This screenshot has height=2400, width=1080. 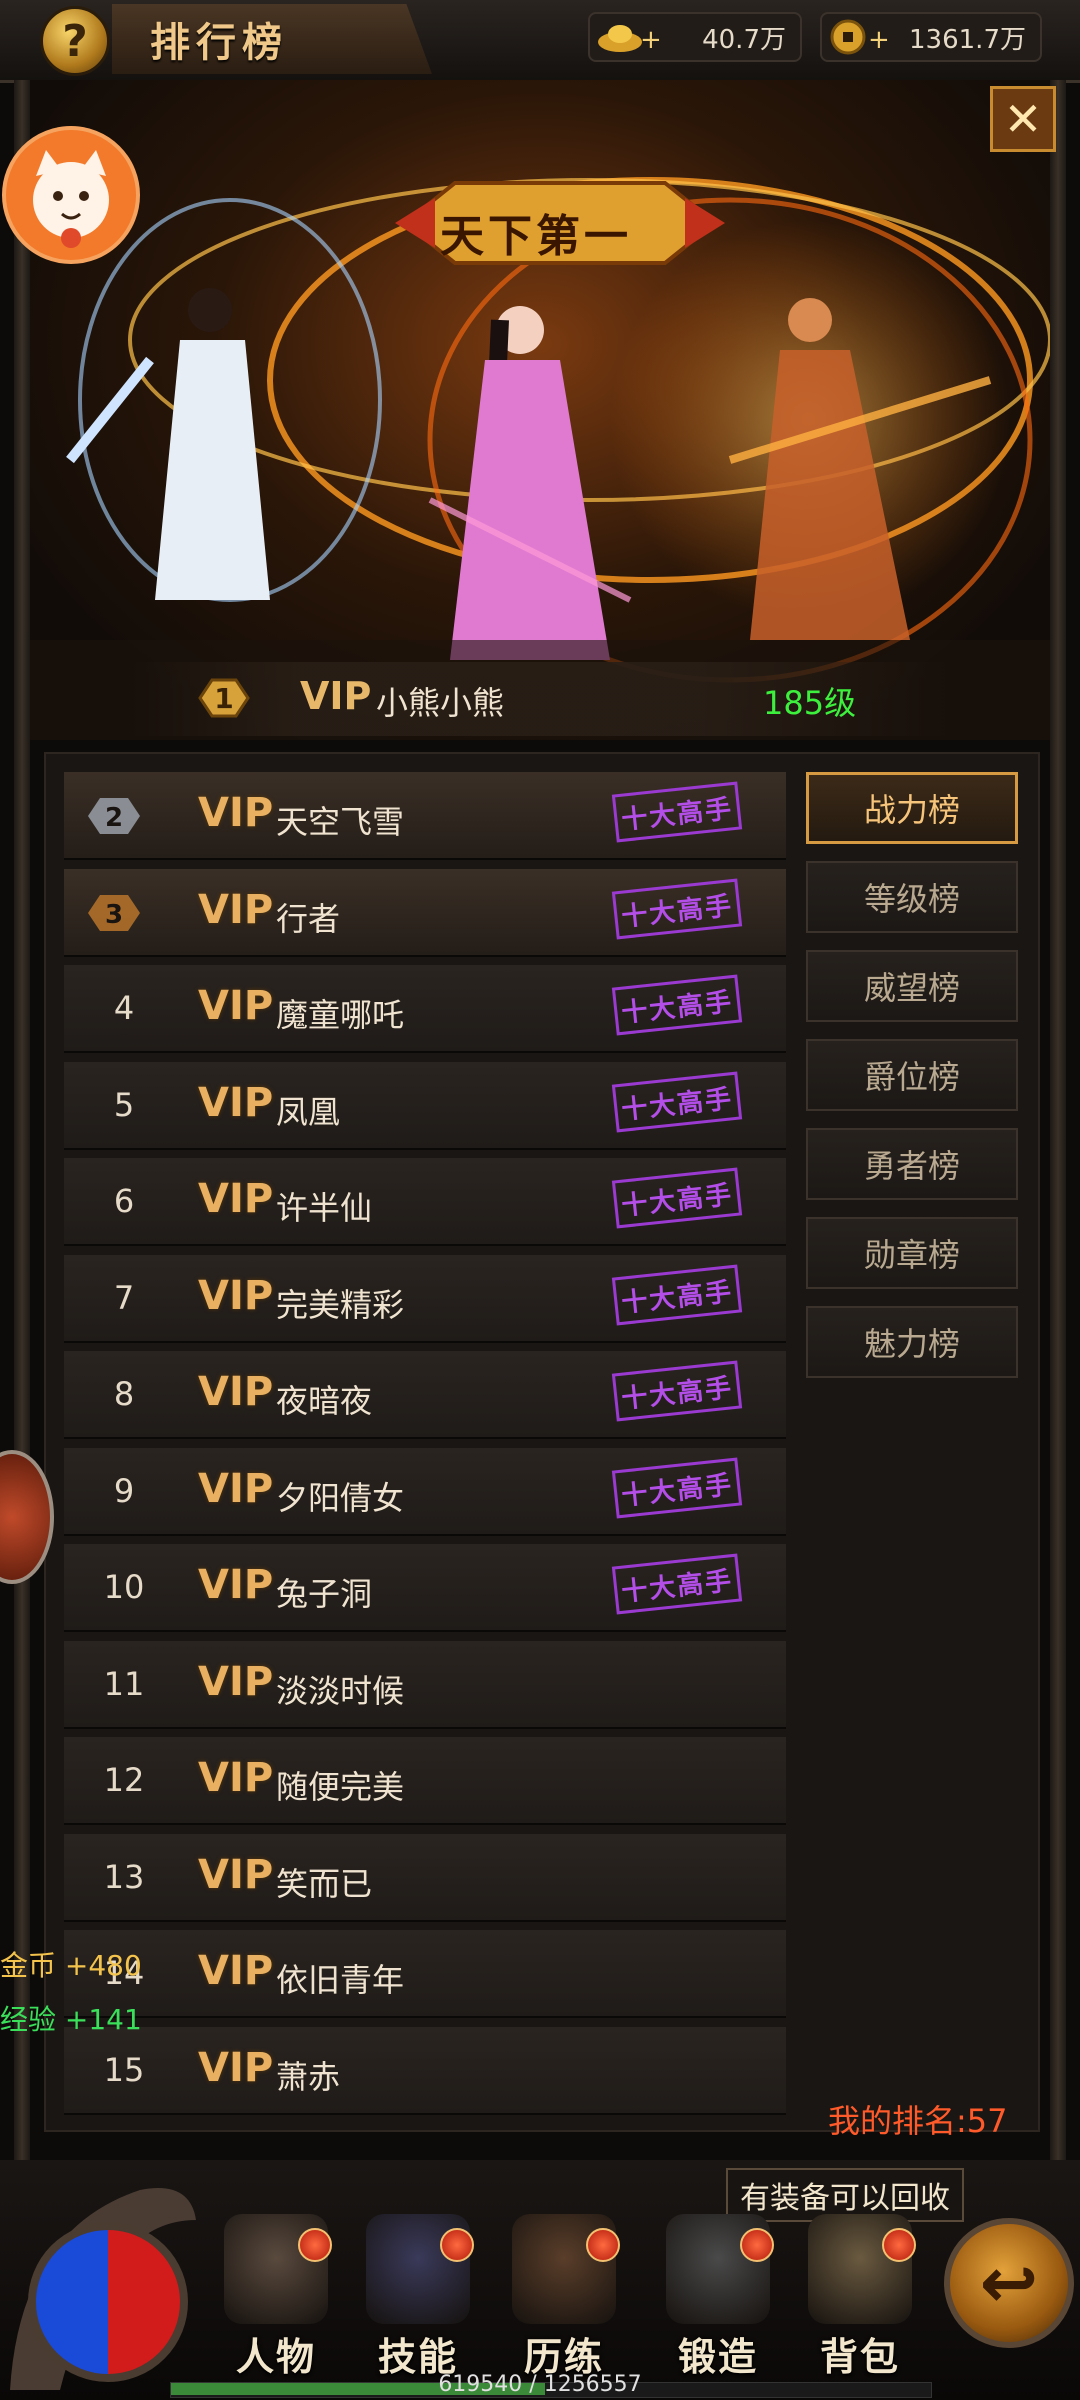 What do you see at coordinates (967, 39) in the screenshot?
I see `coin-value: 1361.7万` at bounding box center [967, 39].